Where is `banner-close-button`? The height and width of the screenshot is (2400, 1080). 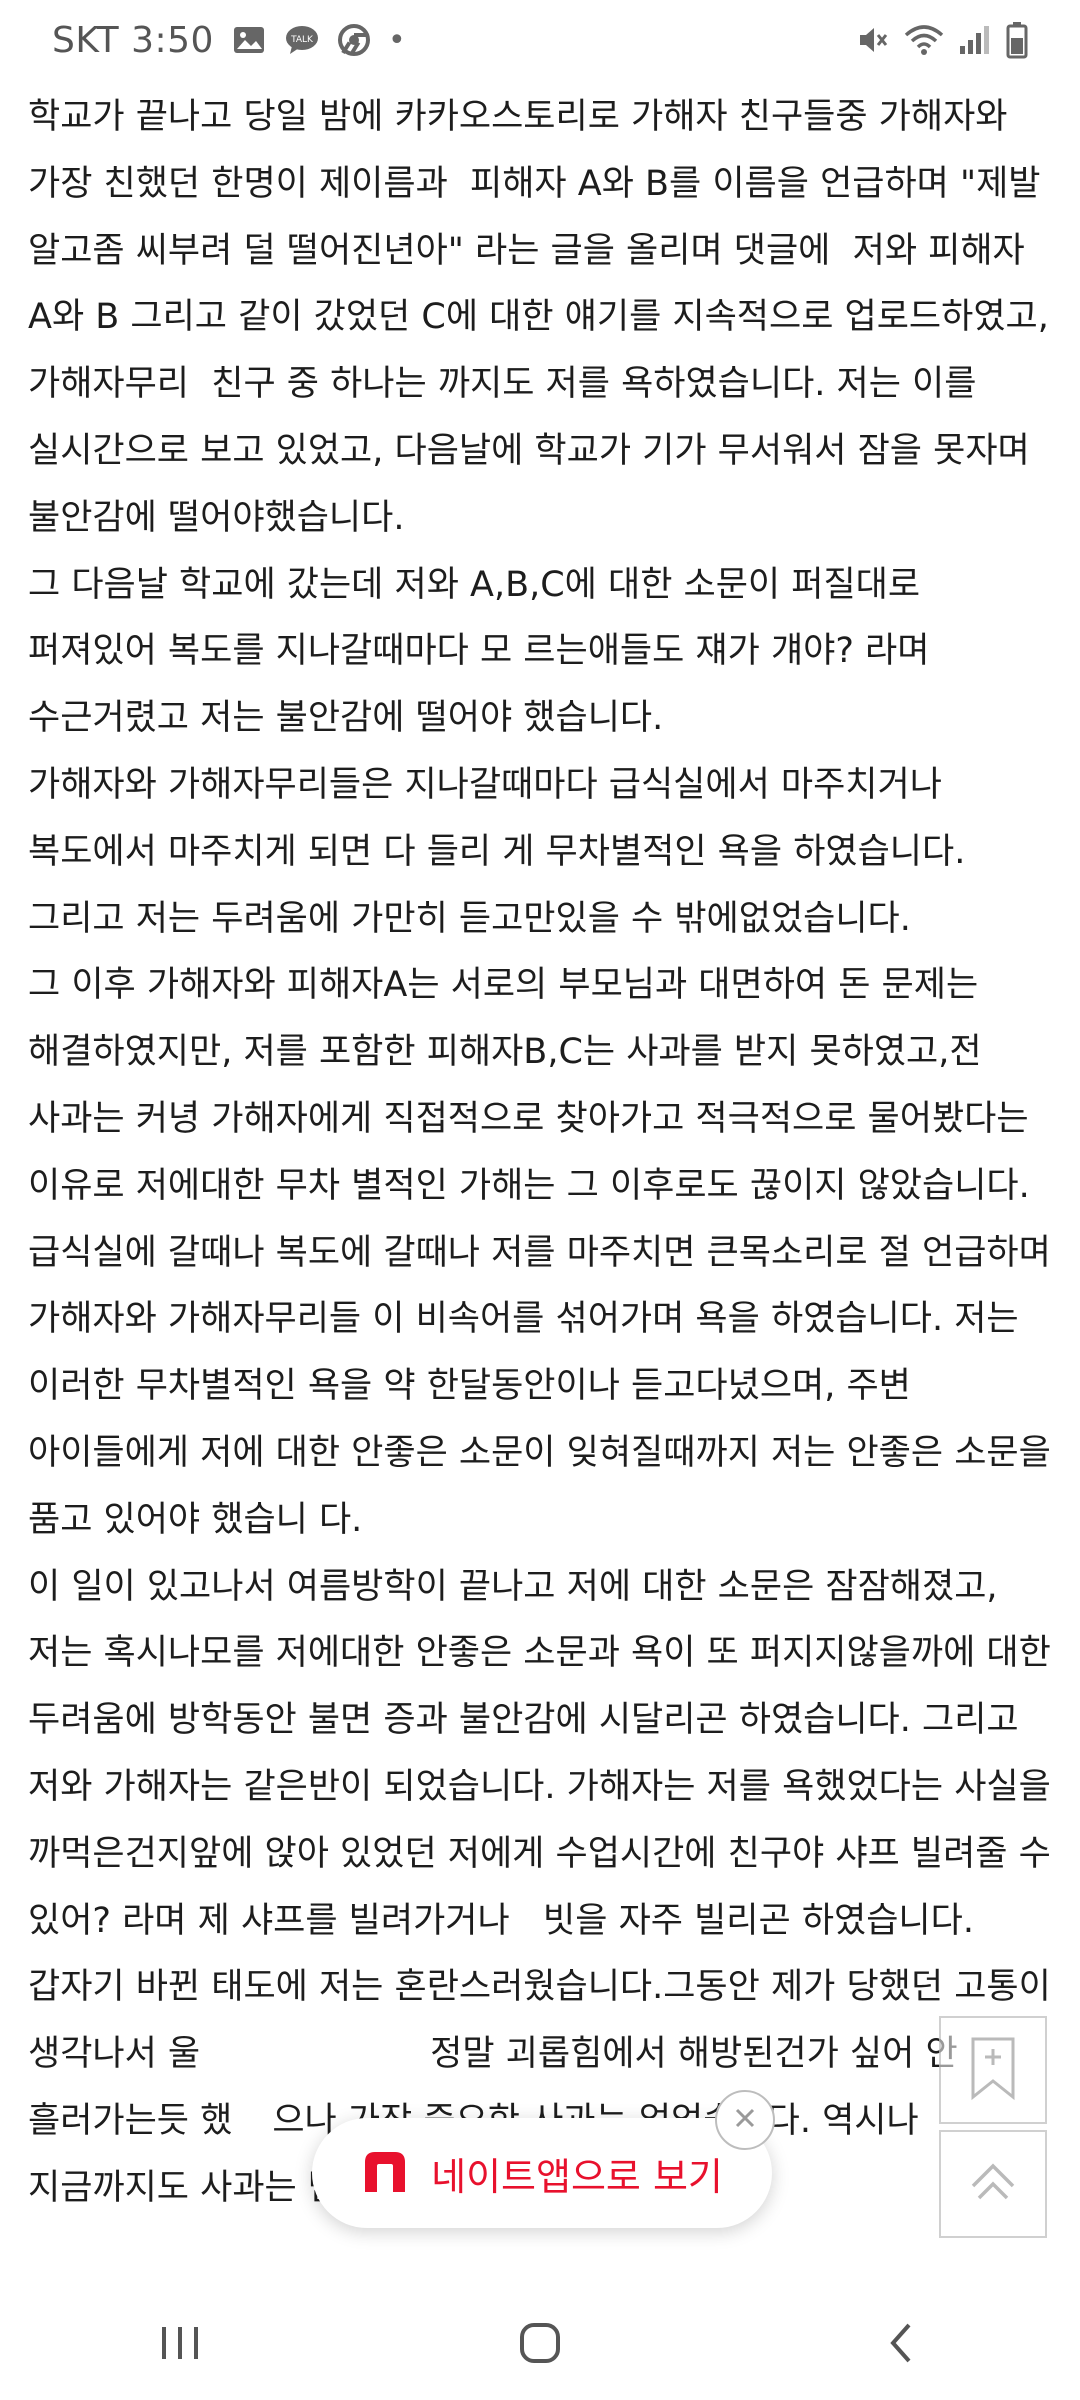 banner-close-button is located at coordinates (745, 2120).